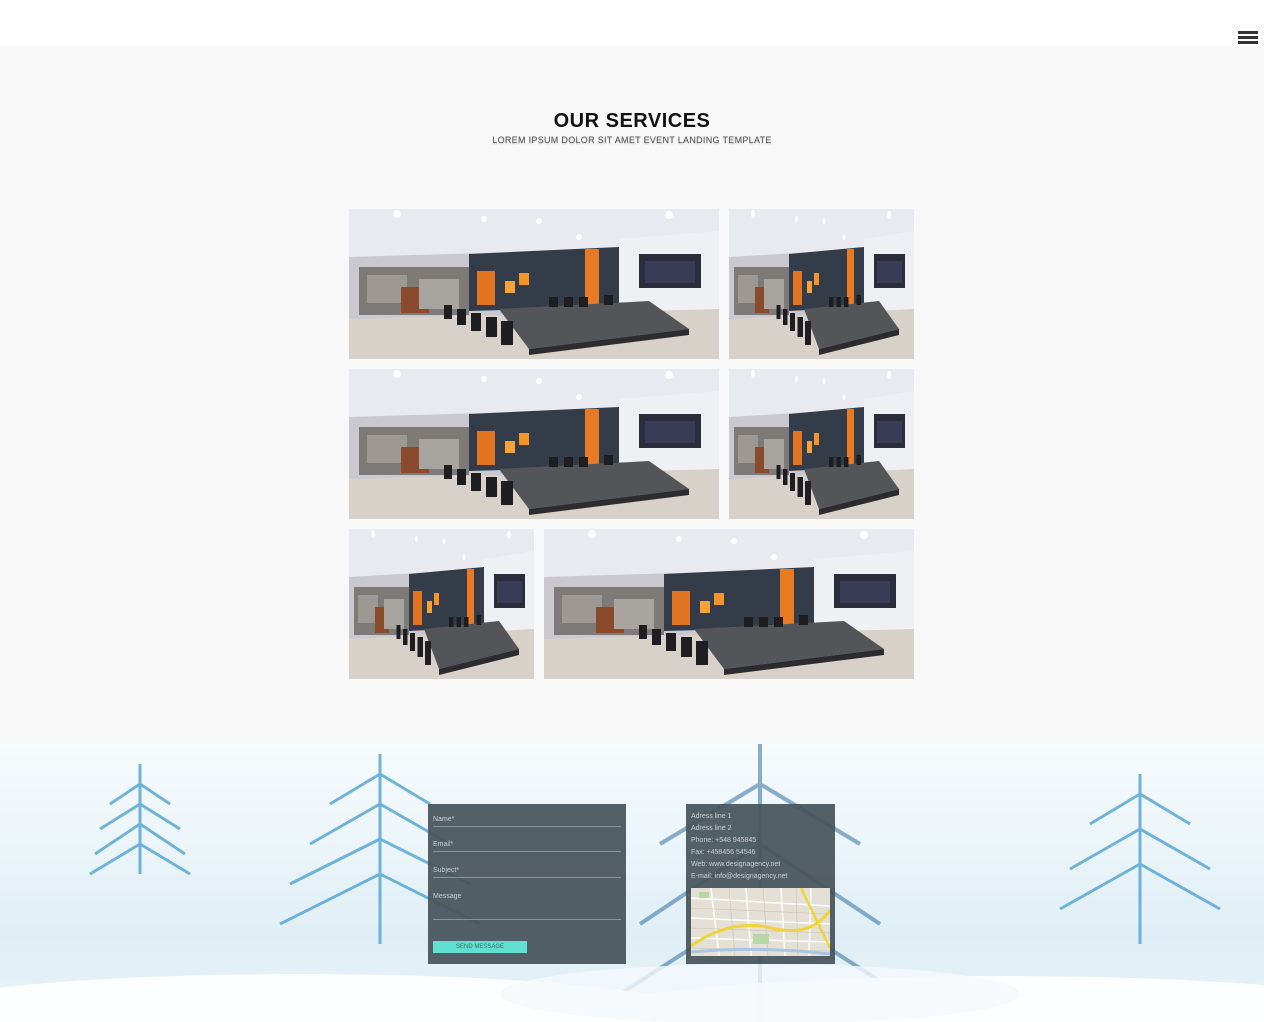  I want to click on subject-field: Subject*, so click(527, 872).